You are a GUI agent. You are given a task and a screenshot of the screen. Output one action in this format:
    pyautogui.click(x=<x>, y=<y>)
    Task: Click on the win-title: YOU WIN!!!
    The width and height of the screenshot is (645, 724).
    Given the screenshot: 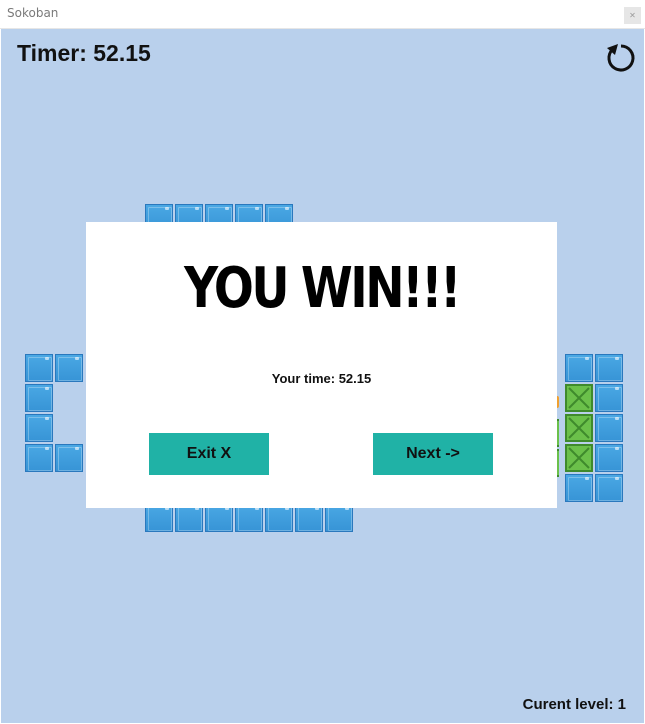 What is the action you would take?
    pyautogui.click(x=322, y=288)
    